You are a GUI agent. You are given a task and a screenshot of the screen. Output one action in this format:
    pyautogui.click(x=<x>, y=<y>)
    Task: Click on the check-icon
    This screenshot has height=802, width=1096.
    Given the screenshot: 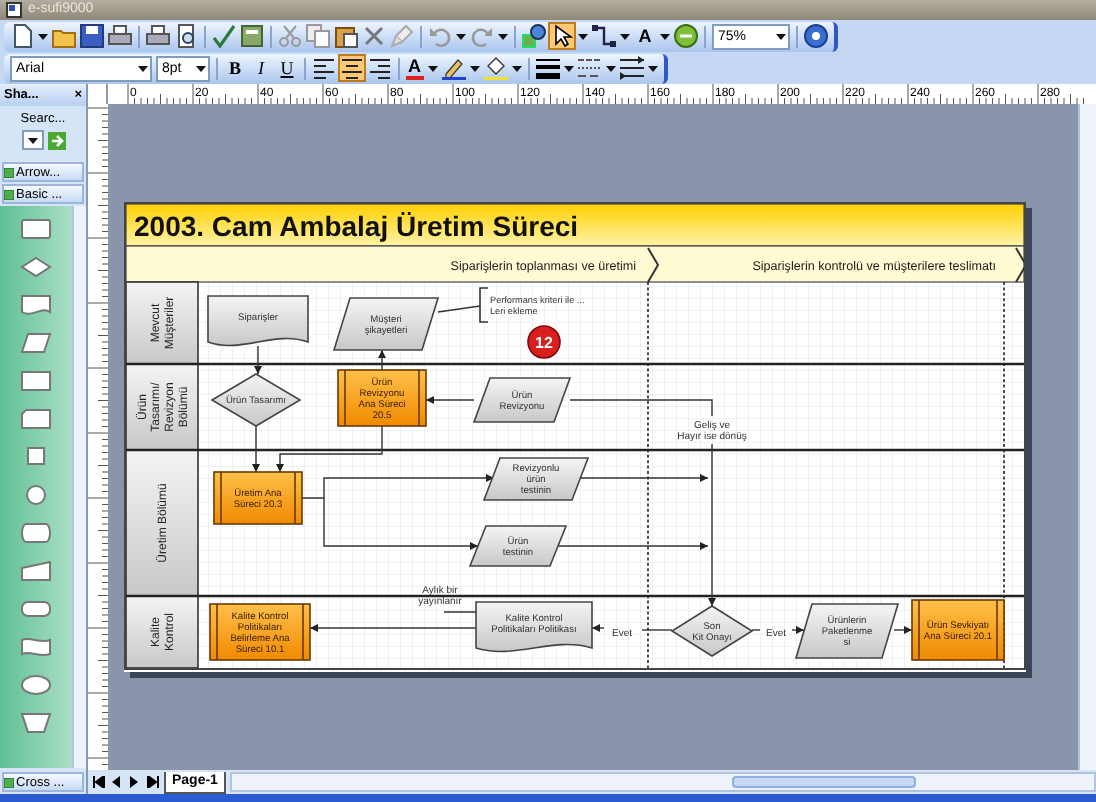 What is the action you would take?
    pyautogui.click(x=224, y=36)
    